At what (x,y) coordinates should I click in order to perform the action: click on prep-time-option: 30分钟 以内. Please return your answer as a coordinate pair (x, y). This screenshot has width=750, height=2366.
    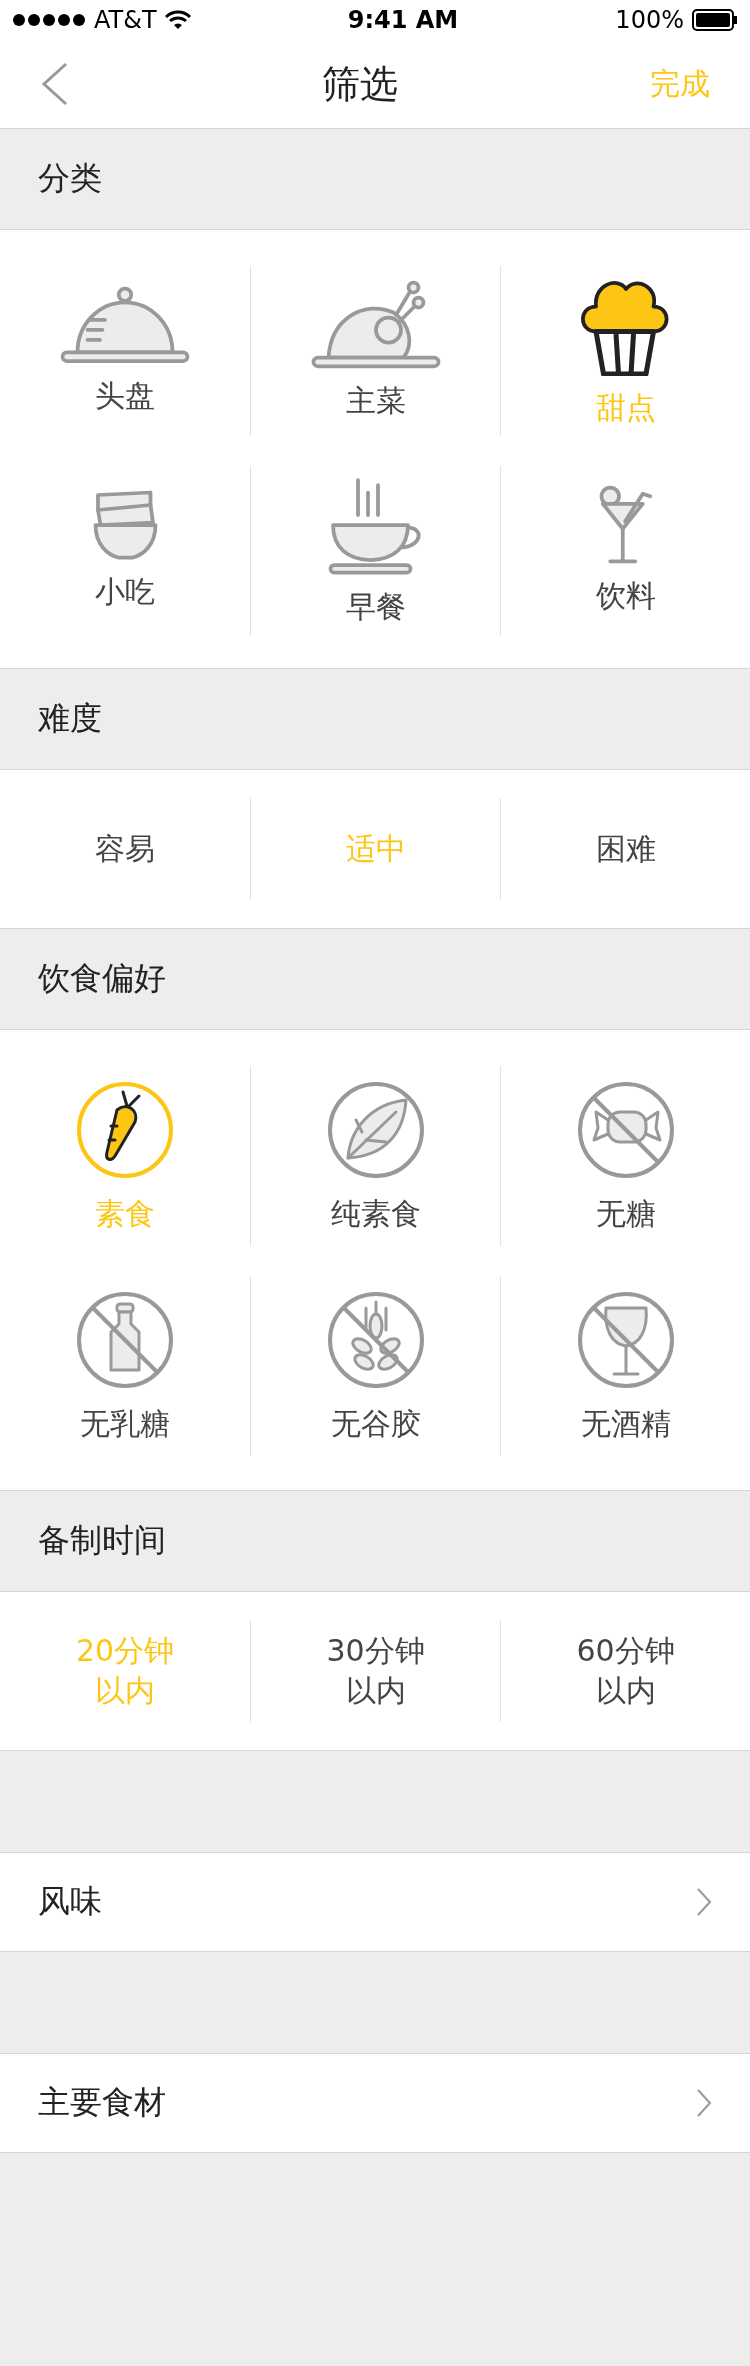
    Looking at the image, I should click on (375, 1671).